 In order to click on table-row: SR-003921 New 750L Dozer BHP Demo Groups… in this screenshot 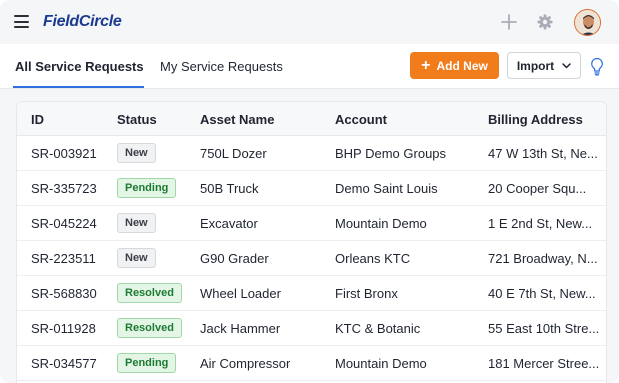, I will do `click(311, 153)`.